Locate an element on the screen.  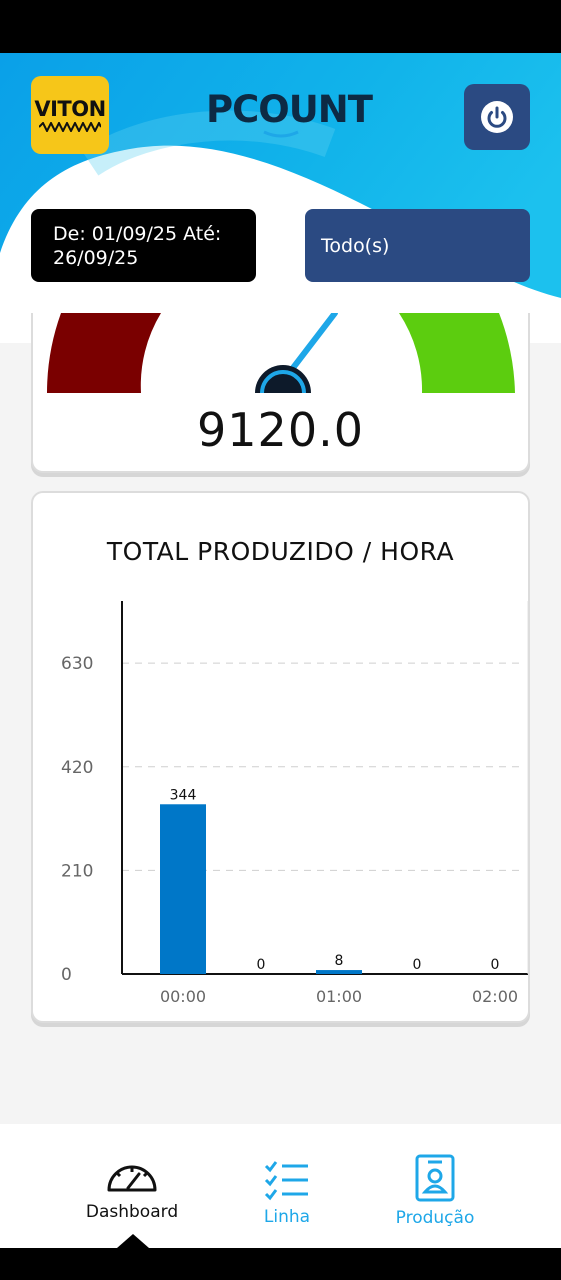
speedometer-icon is located at coordinates (132, 1178).